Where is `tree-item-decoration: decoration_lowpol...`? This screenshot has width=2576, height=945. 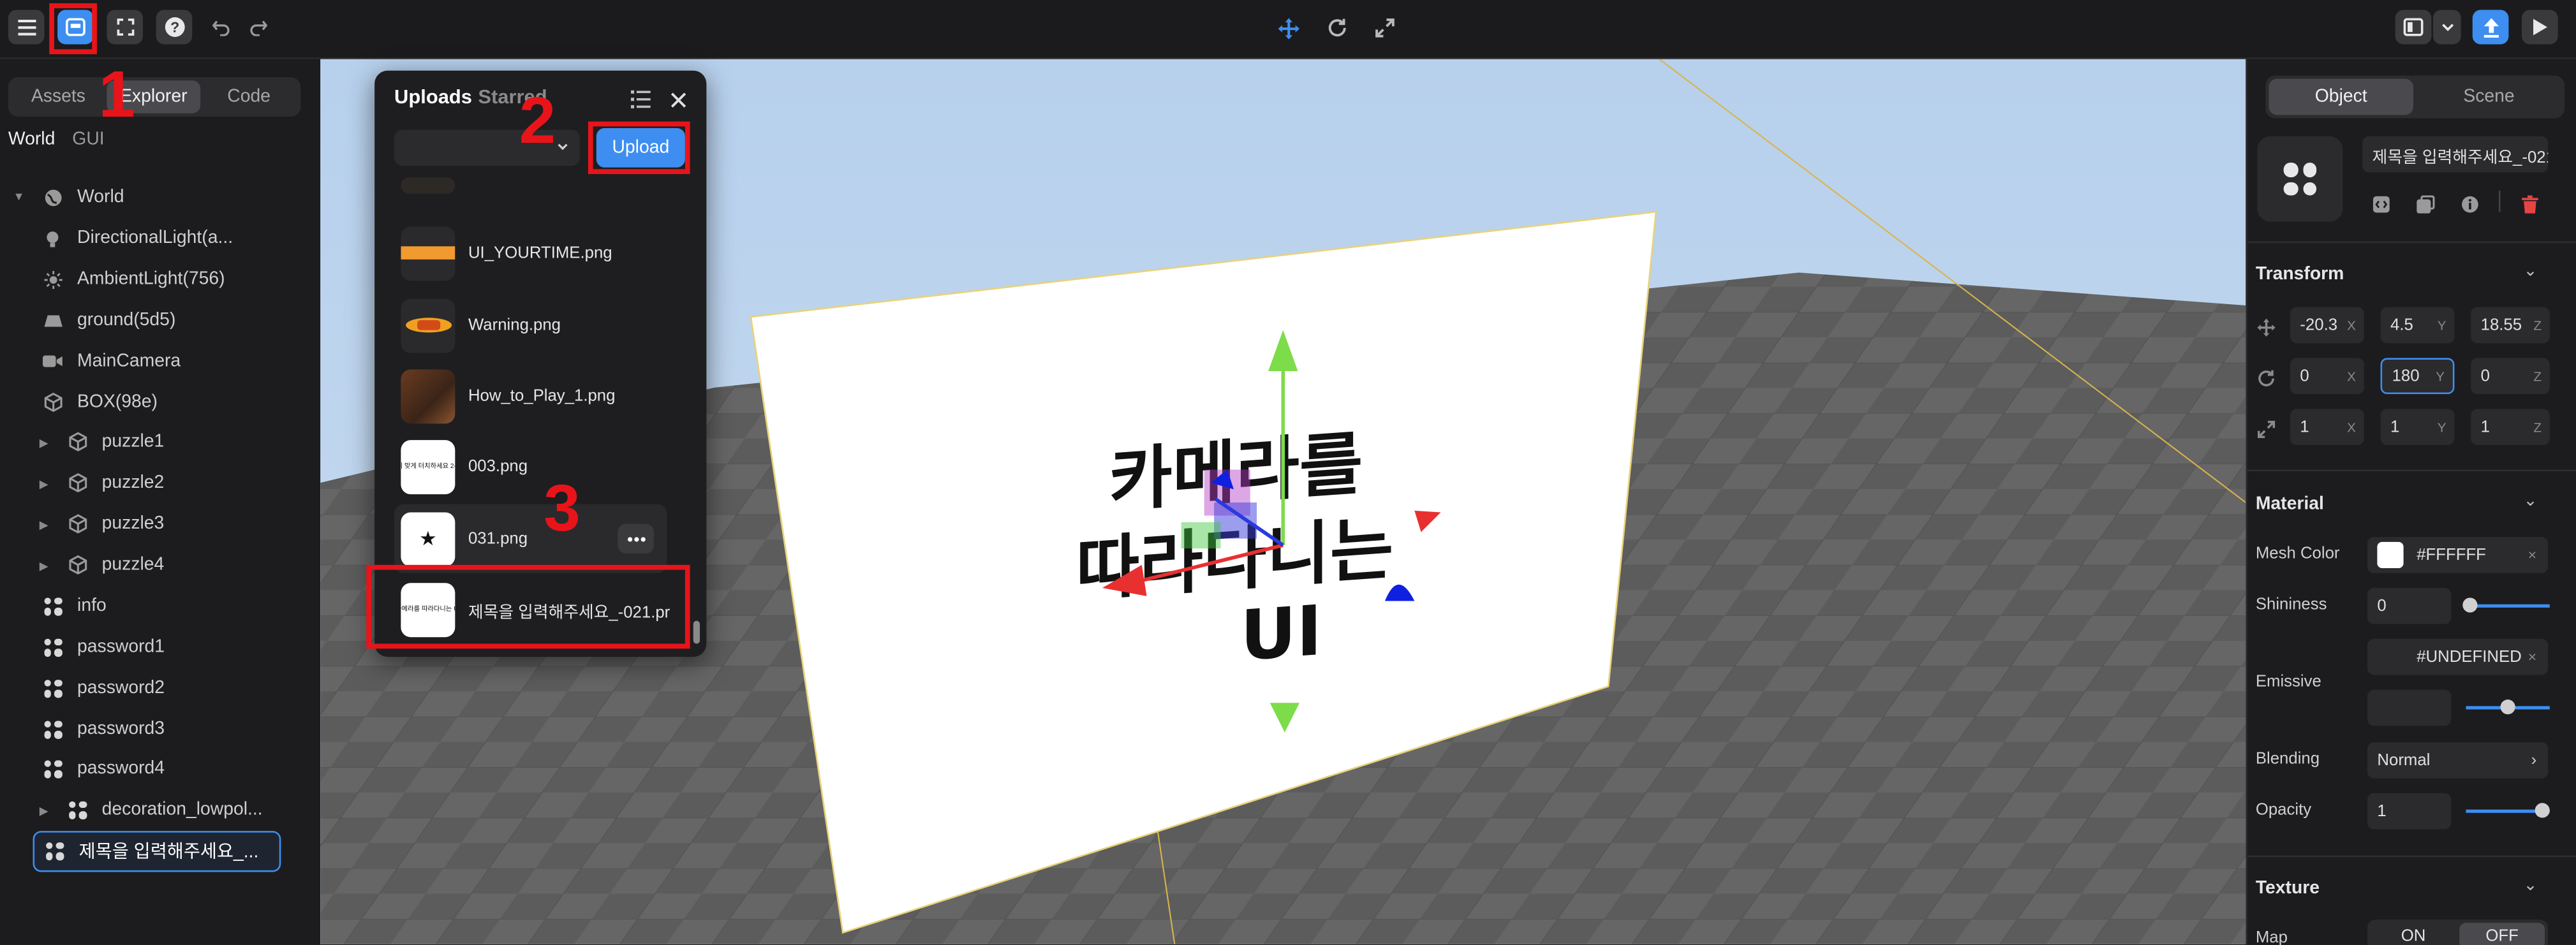 tree-item-decoration: decoration_lowpol... is located at coordinates (165, 809).